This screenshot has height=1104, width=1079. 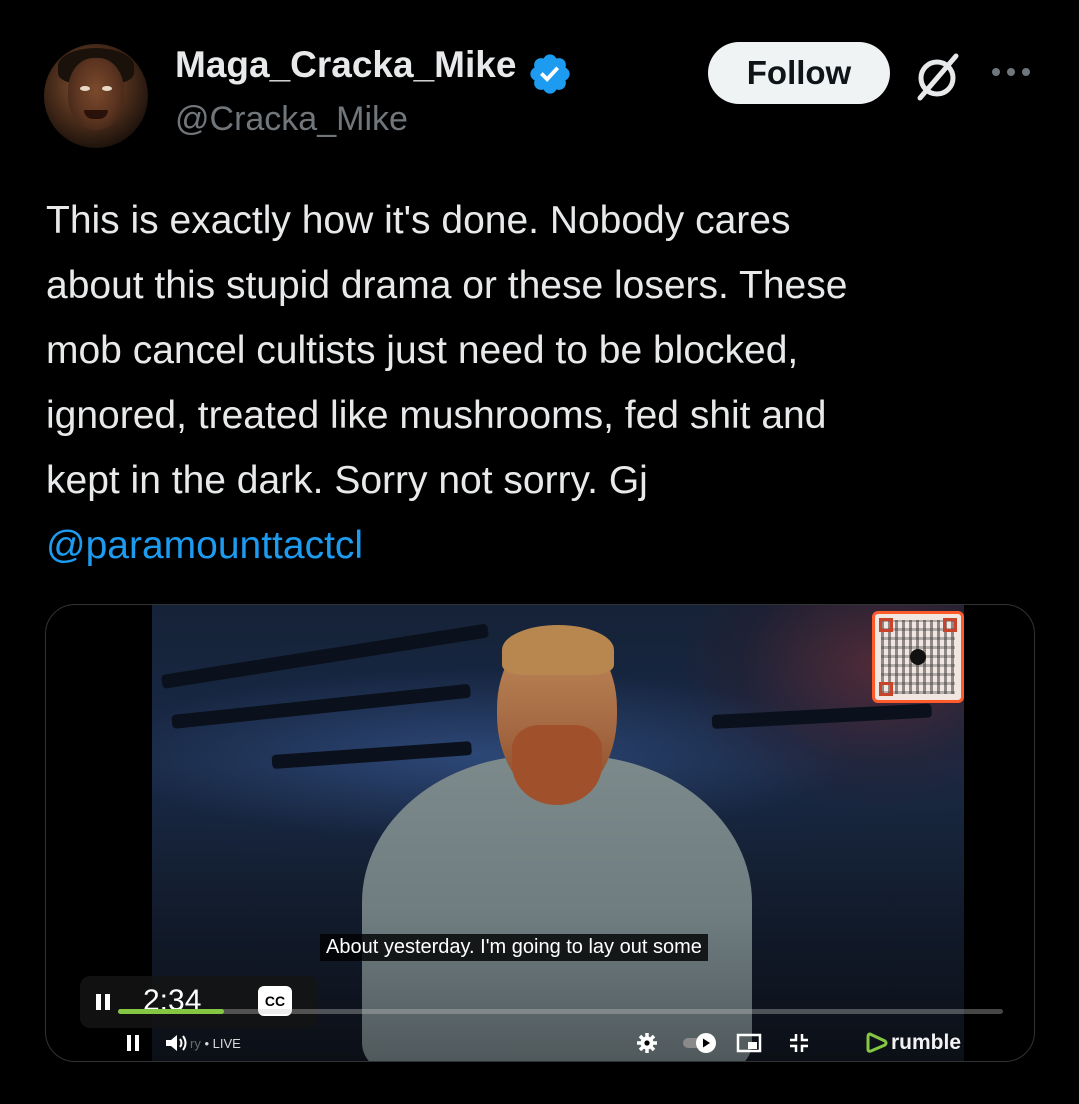 I want to click on player-control-bar: ry • LIVE rumble, so click(x=541, y=1044).